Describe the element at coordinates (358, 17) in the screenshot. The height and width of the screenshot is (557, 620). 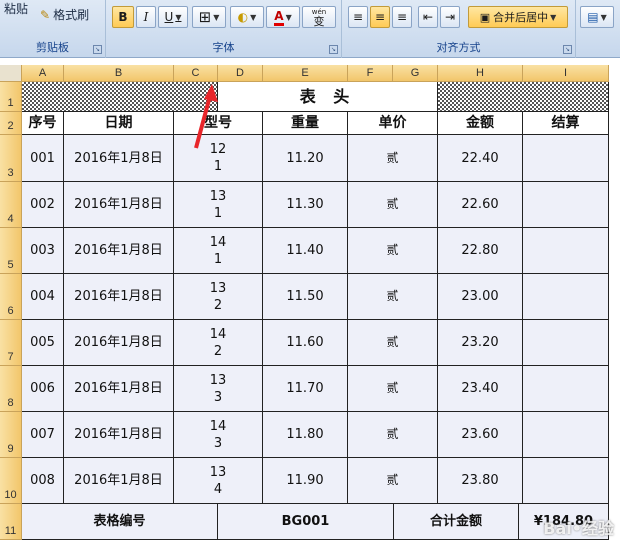
I see `align-left-button: ≡` at that location.